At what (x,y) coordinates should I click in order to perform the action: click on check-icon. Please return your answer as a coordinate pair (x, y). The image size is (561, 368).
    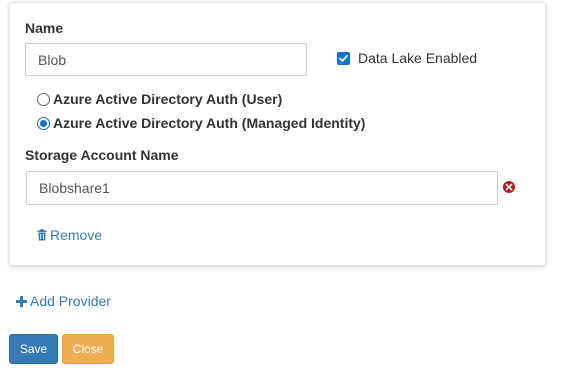
    Looking at the image, I should click on (343, 58).